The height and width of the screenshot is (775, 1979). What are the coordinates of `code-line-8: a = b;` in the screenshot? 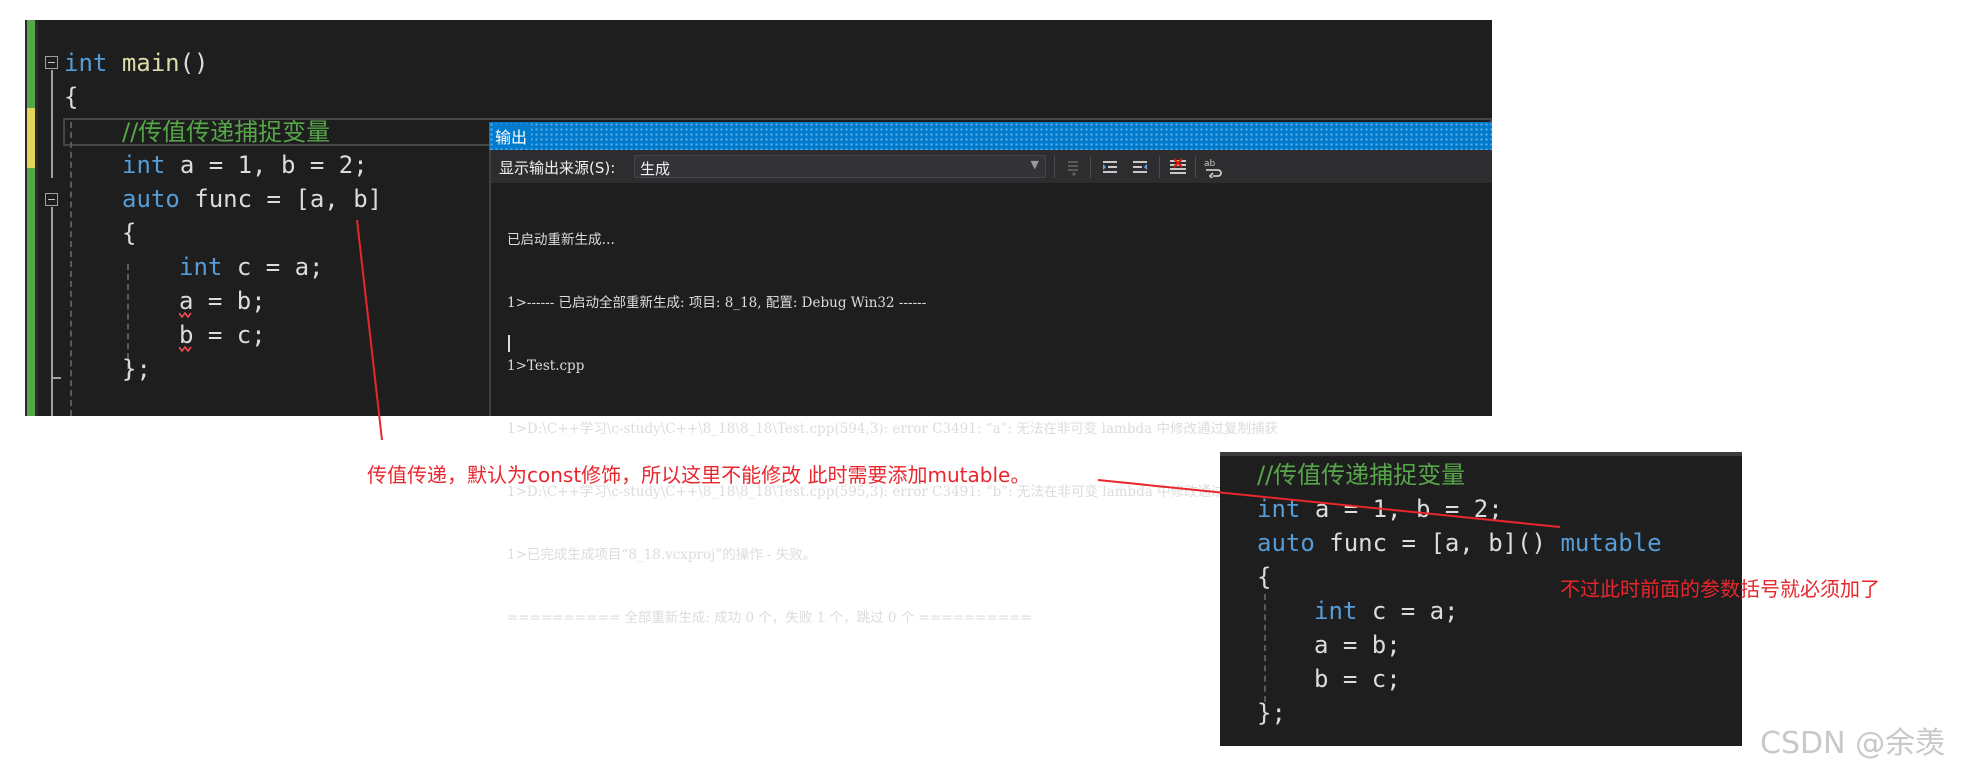 It's located at (222, 301).